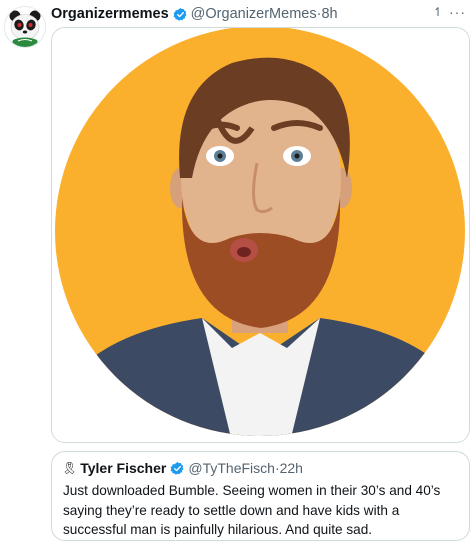  I want to click on tweet-time: 8h, so click(329, 14).